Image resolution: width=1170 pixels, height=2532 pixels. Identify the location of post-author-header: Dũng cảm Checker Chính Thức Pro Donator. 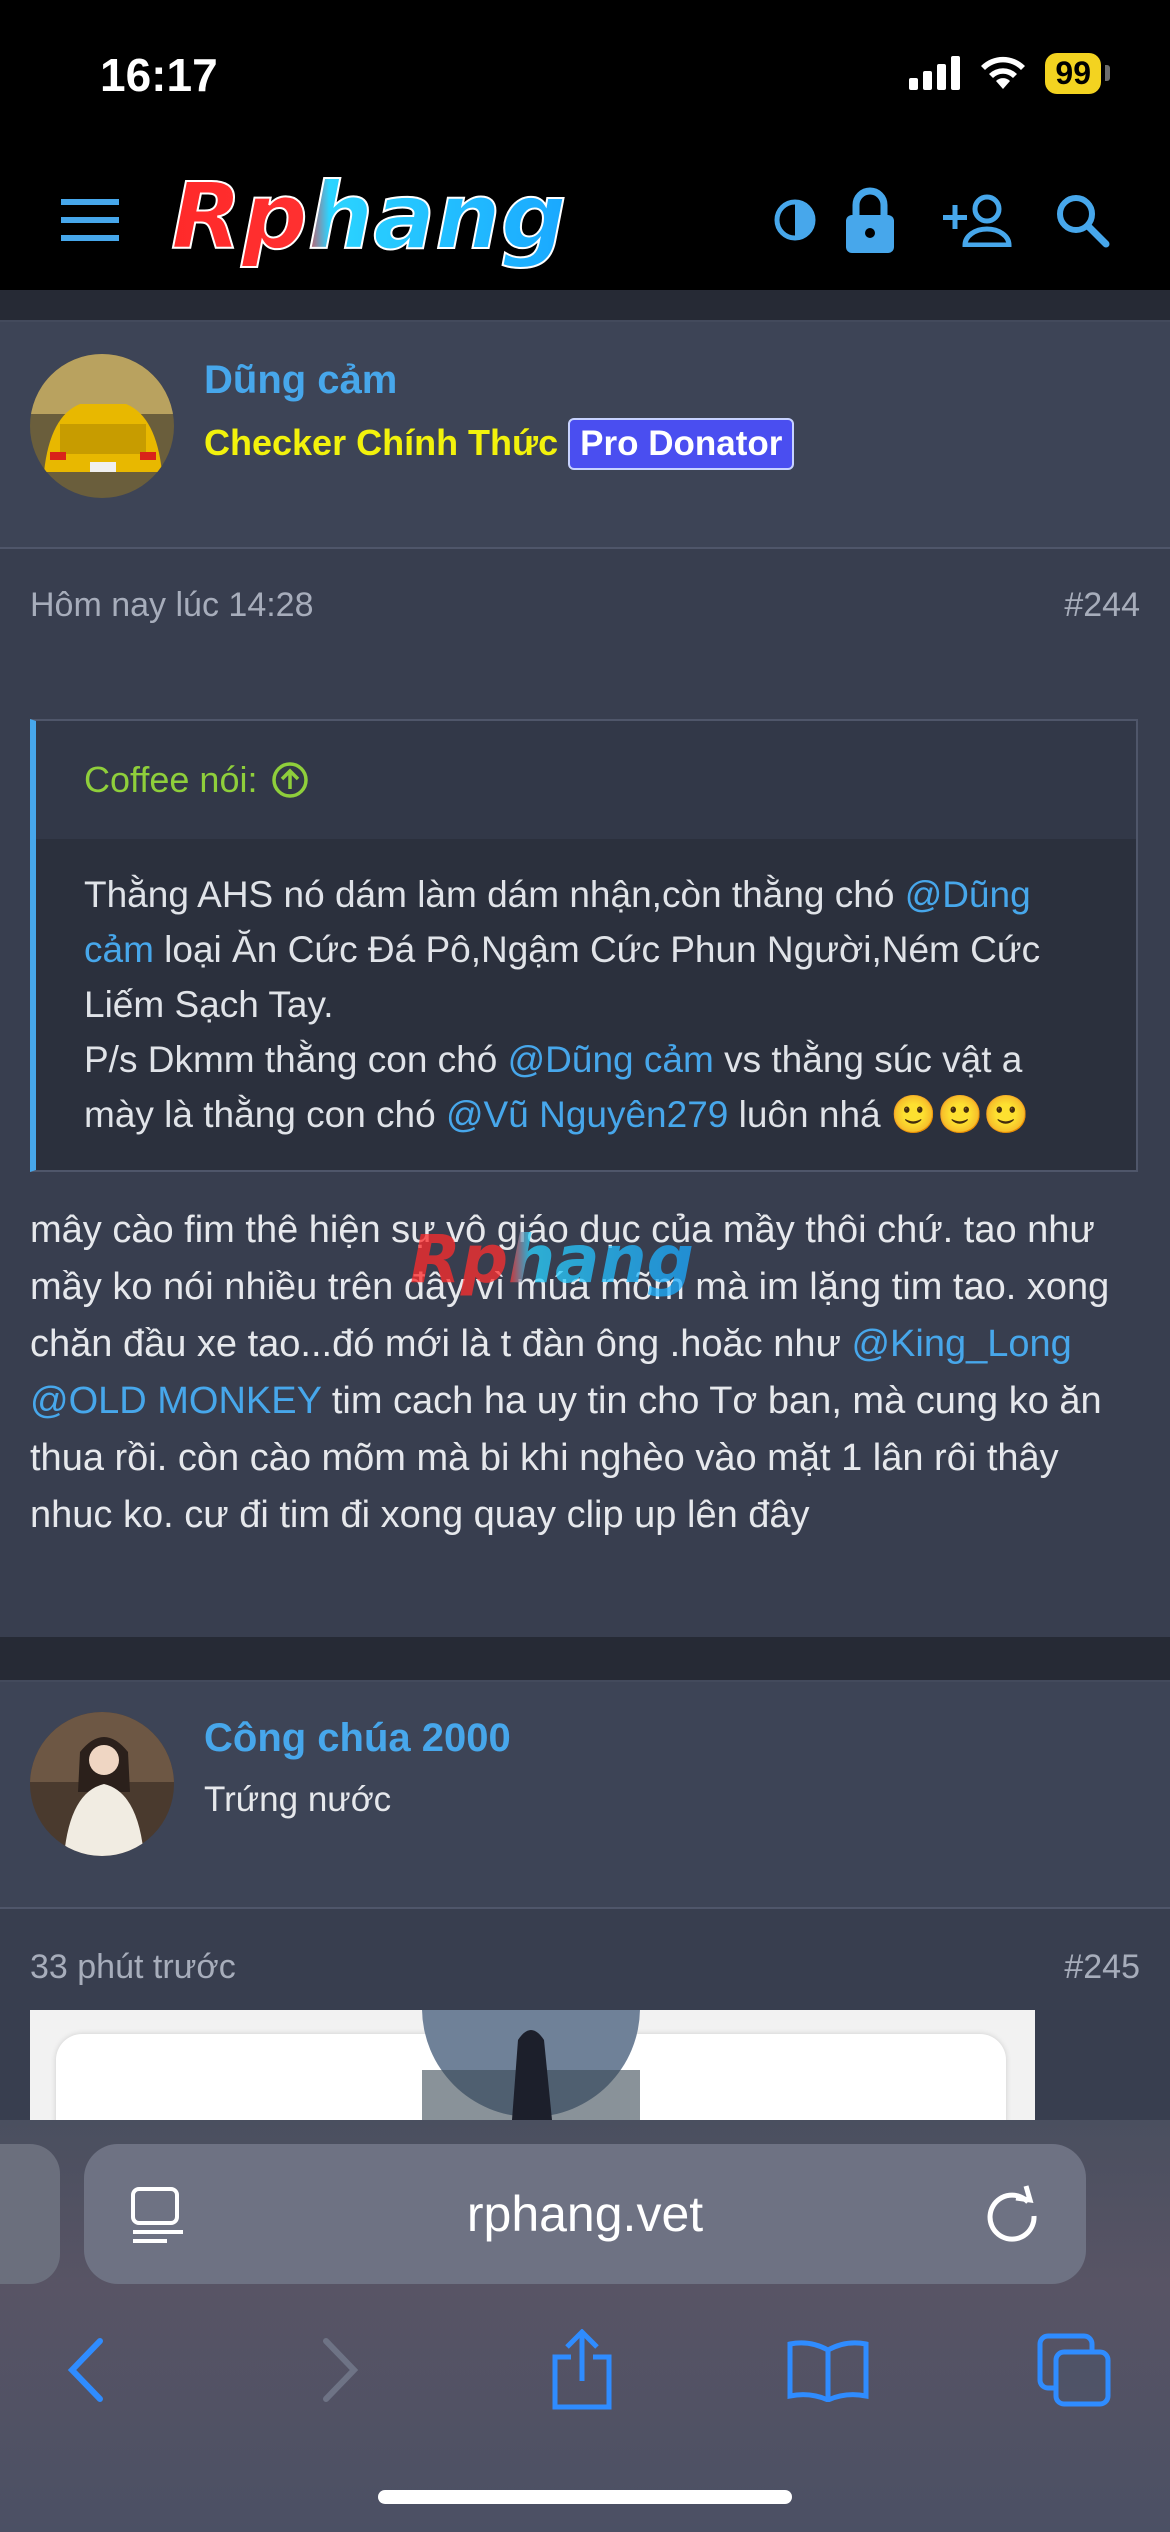
(585, 435).